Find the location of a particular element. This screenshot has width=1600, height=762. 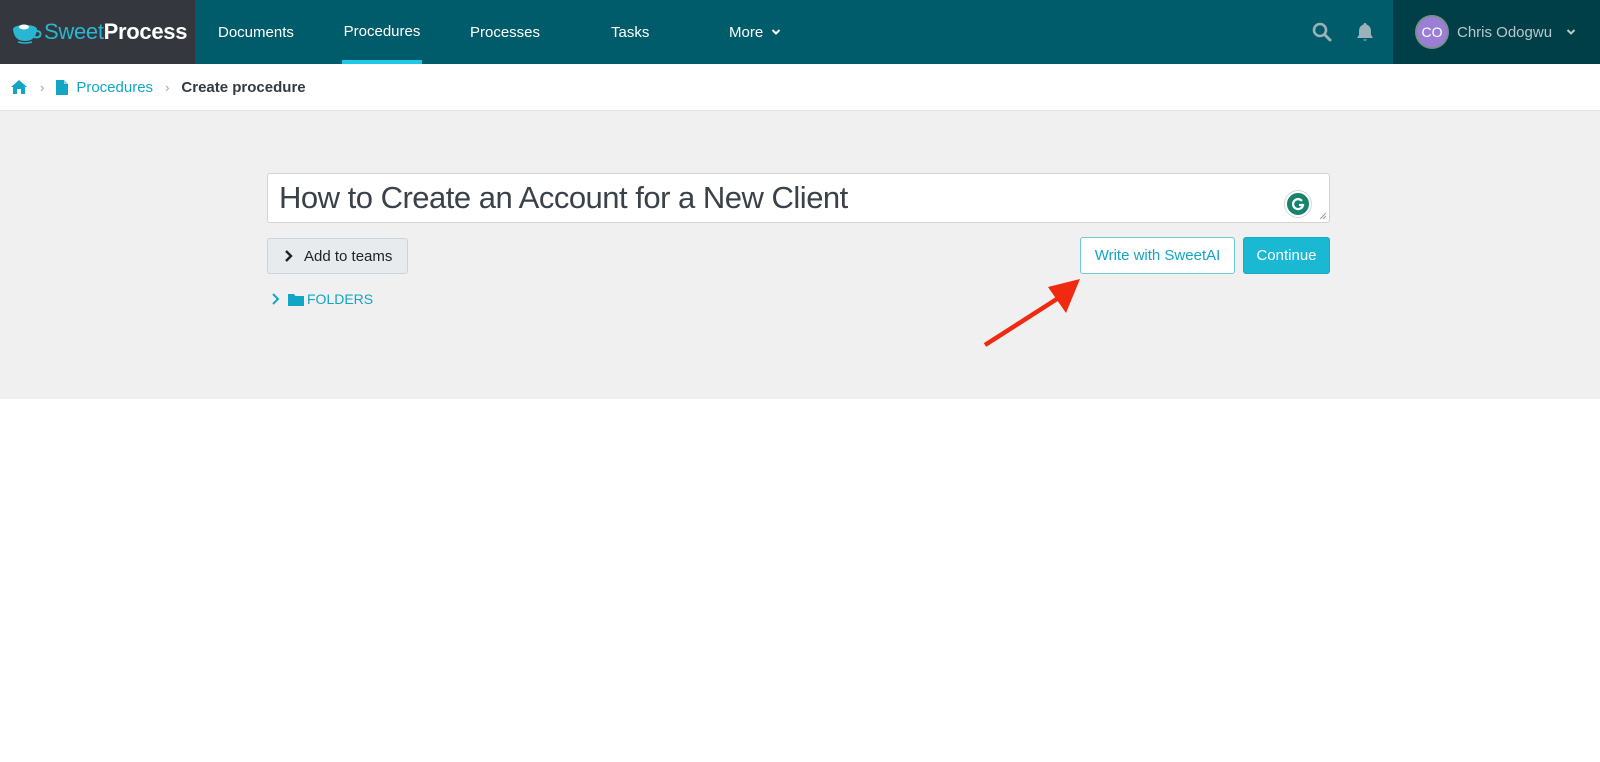

avatar: CO is located at coordinates (1432, 32).